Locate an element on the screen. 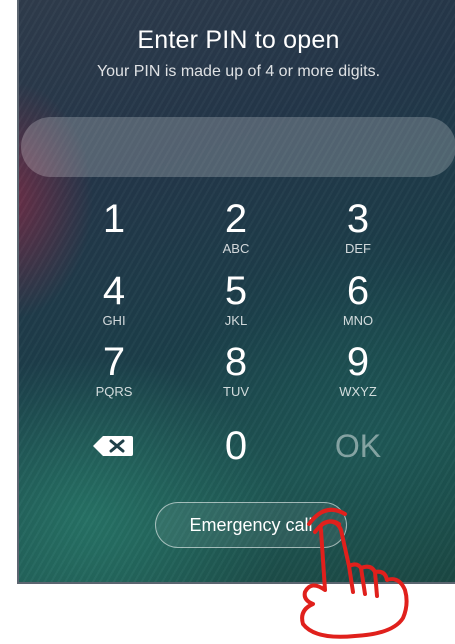 The image size is (455, 644). key-digit: 7 is located at coordinates (114, 362).